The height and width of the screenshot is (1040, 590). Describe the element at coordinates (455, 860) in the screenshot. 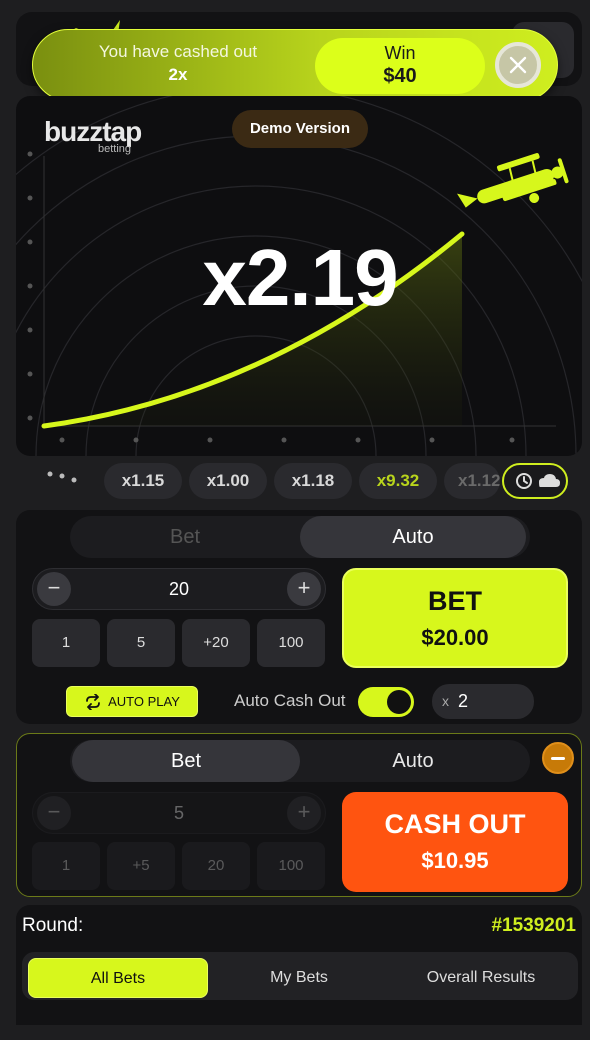

I see `cash-out-amount: $10.95` at that location.